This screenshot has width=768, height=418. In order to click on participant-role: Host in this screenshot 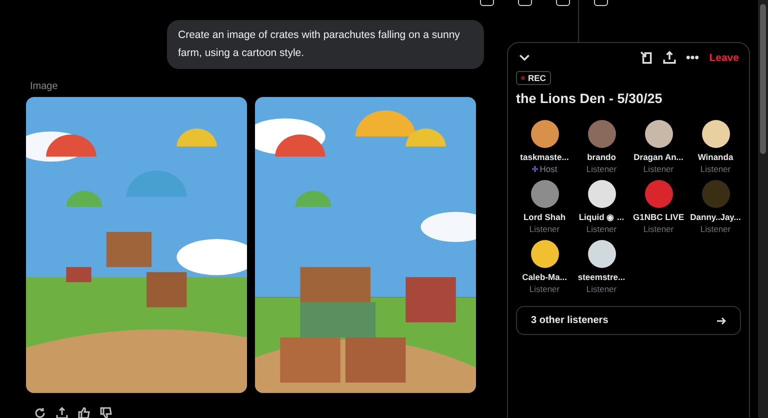, I will do `click(549, 169)`.